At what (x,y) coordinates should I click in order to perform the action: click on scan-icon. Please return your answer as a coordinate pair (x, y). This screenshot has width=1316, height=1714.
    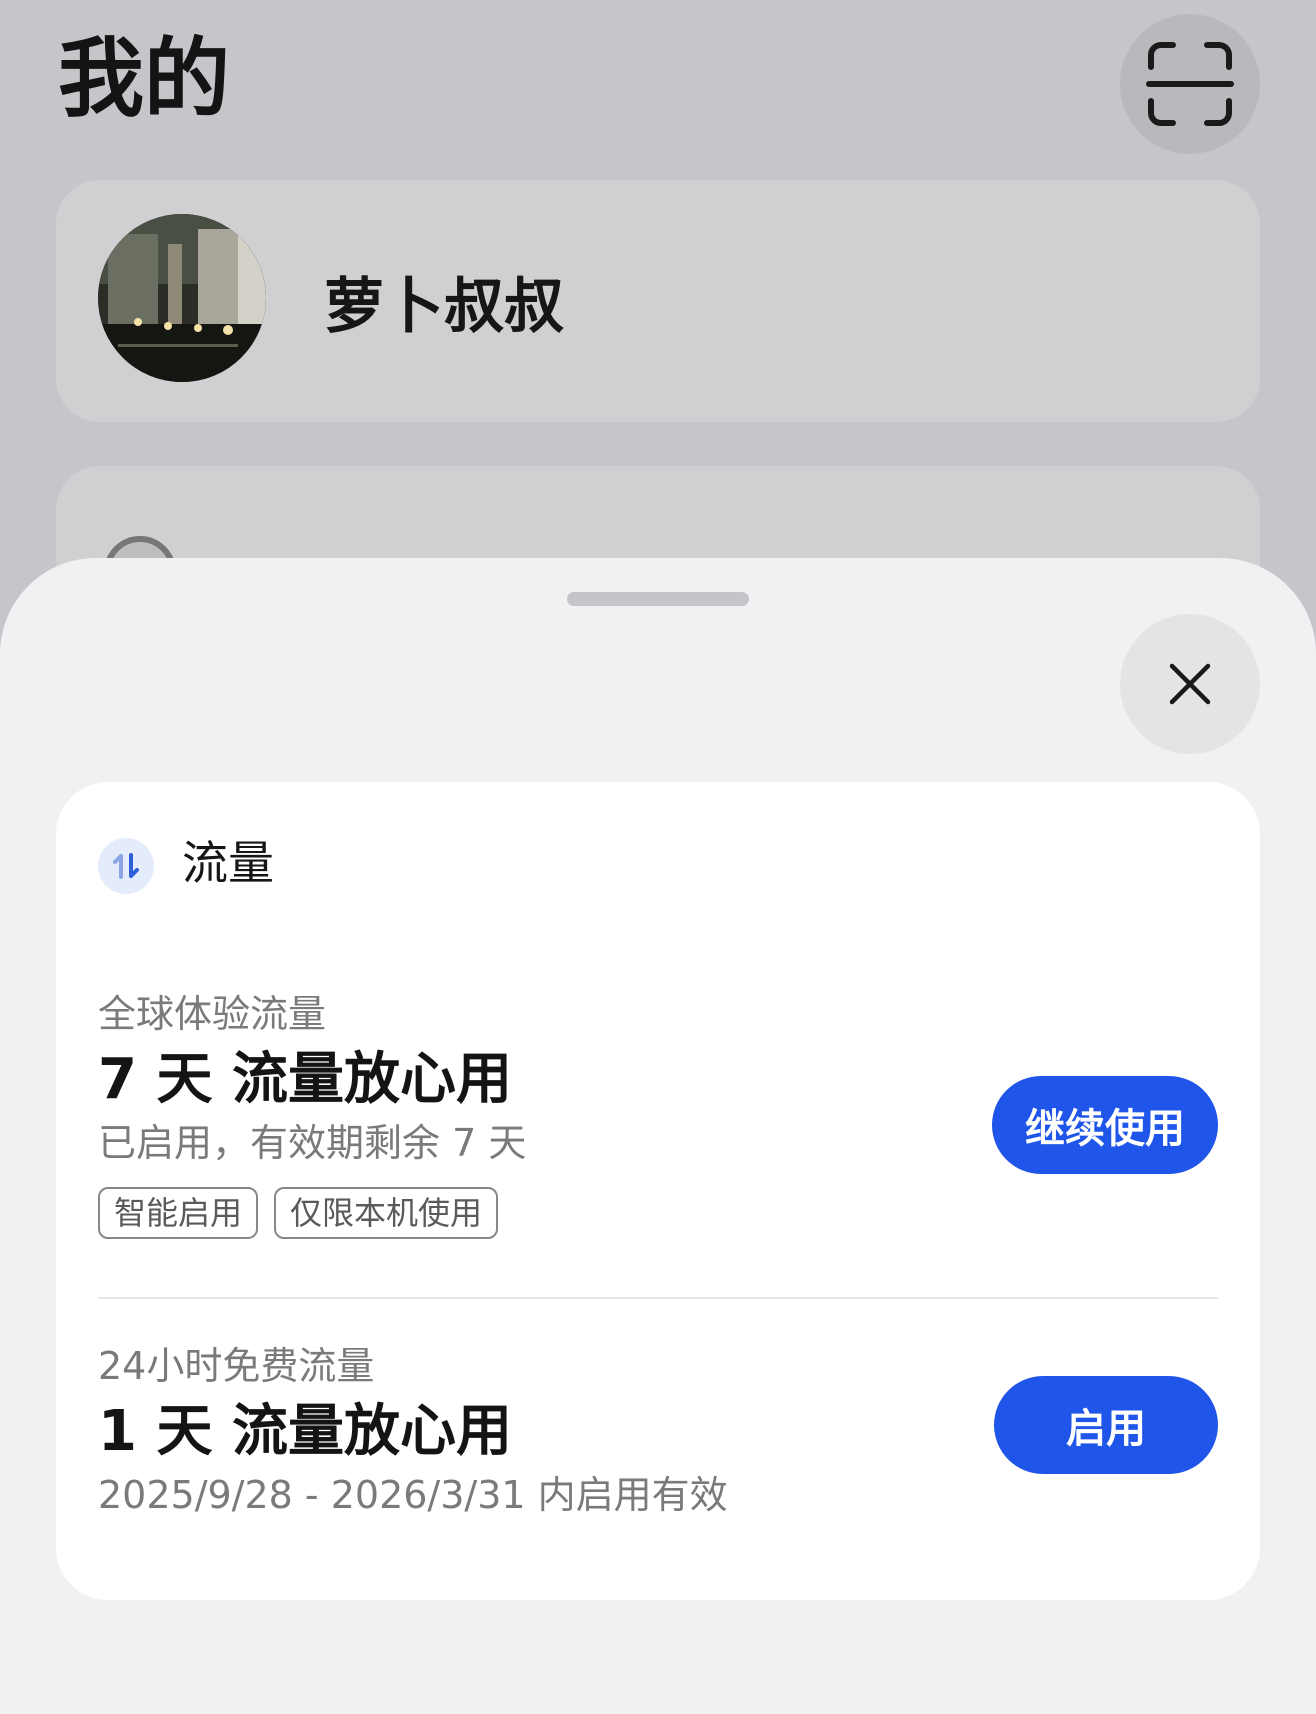
    Looking at the image, I should click on (1190, 84).